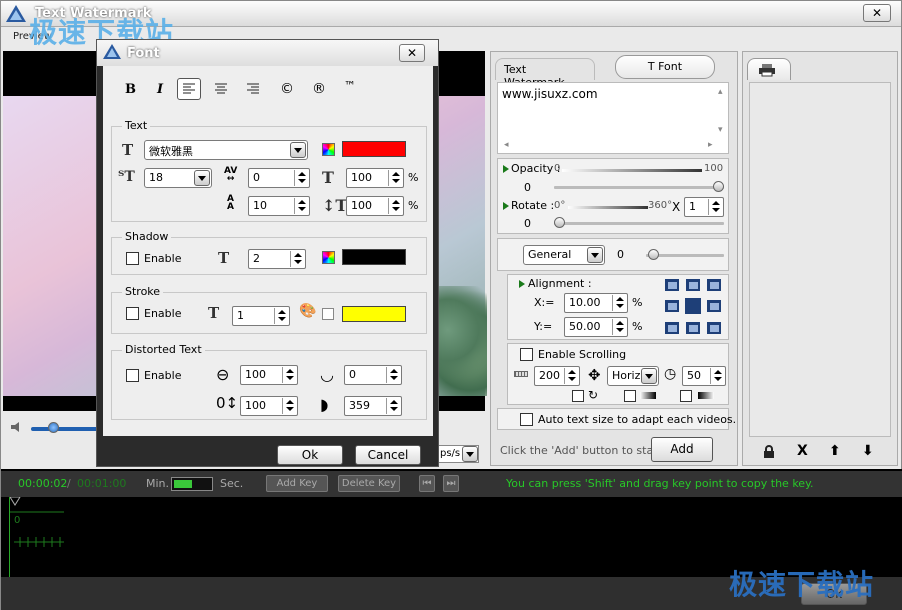 The width and height of the screenshot is (902, 610). I want to click on zoom-slider, so click(192, 484).